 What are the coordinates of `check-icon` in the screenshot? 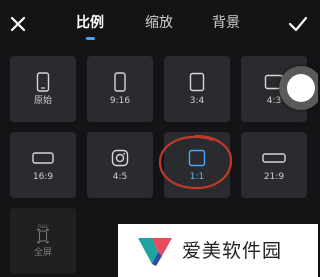 It's located at (298, 24).